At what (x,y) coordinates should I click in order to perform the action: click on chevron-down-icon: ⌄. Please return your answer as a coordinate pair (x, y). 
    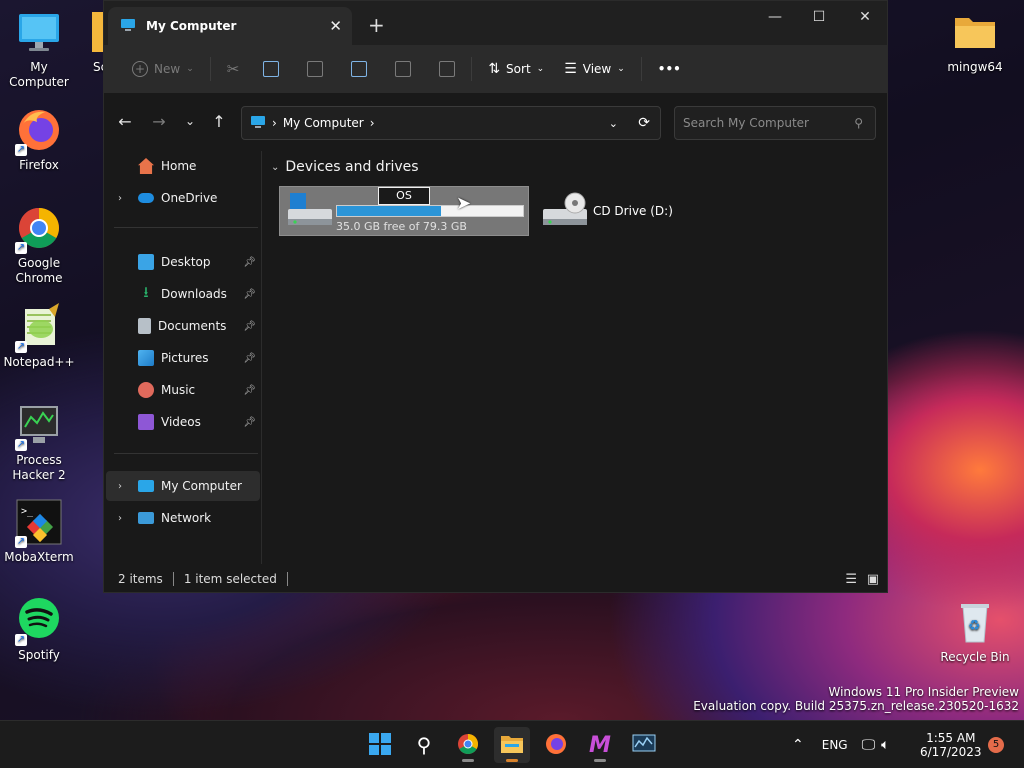
    Looking at the image, I should click on (275, 167).